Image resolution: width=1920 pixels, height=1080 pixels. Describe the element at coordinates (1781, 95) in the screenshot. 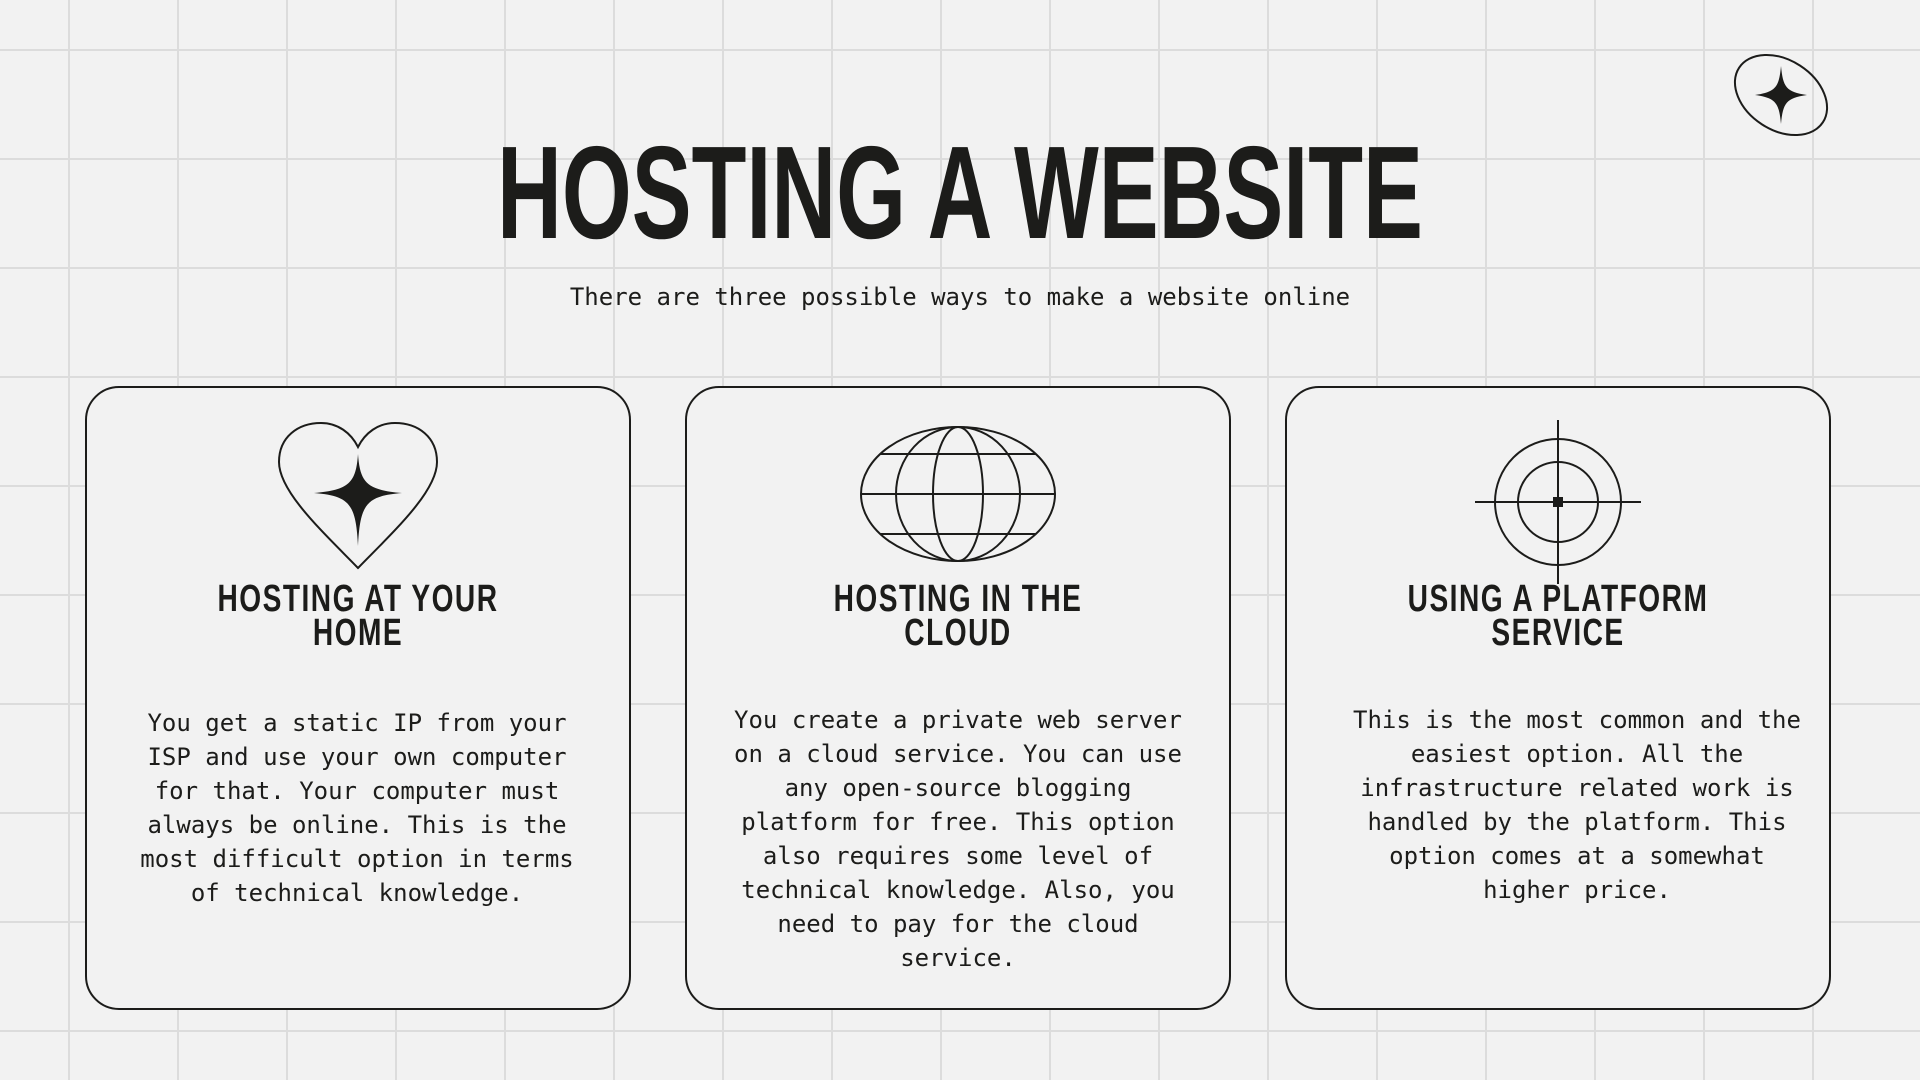

I see `sparkle-in-ellipse-icon` at that location.